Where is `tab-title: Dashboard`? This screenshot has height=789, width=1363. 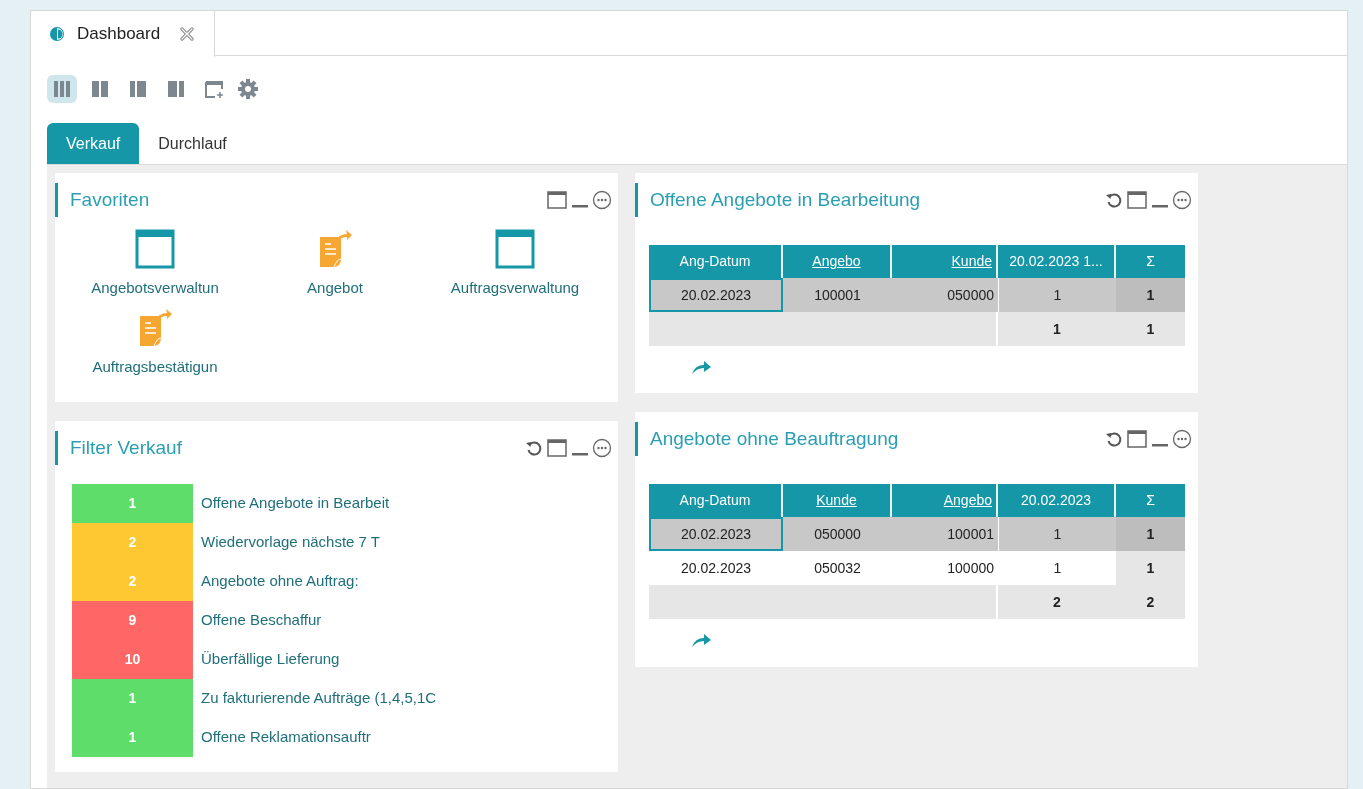 tab-title: Dashboard is located at coordinates (119, 34).